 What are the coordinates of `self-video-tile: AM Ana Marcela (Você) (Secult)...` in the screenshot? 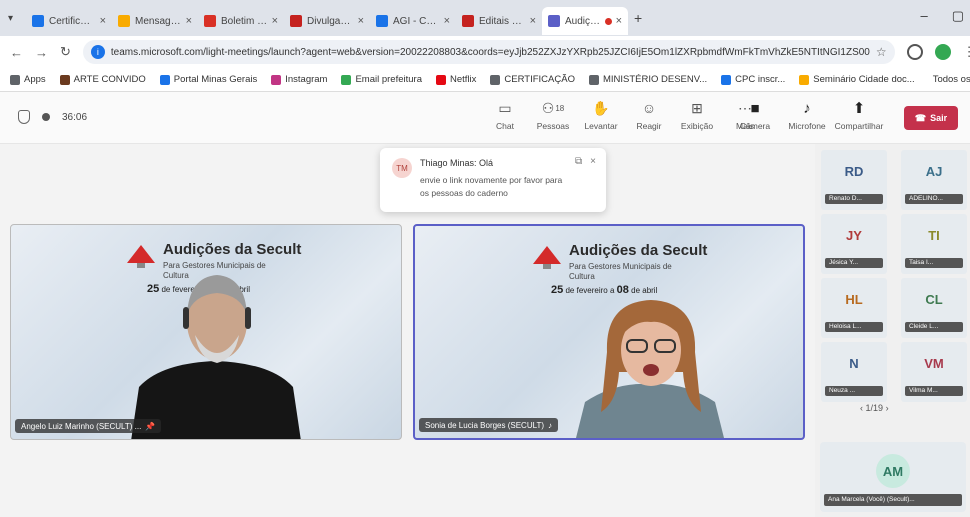 It's located at (893, 477).